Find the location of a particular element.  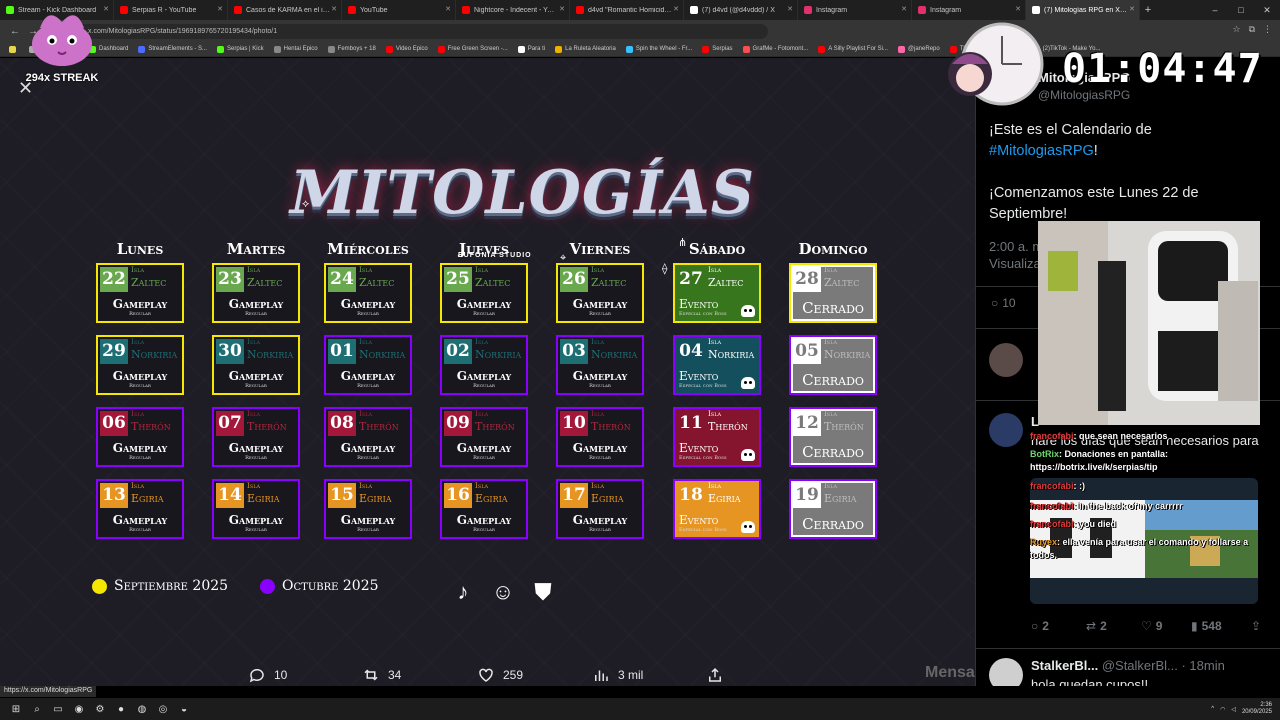

settings-icon: ⚙ is located at coordinates (100, 709).